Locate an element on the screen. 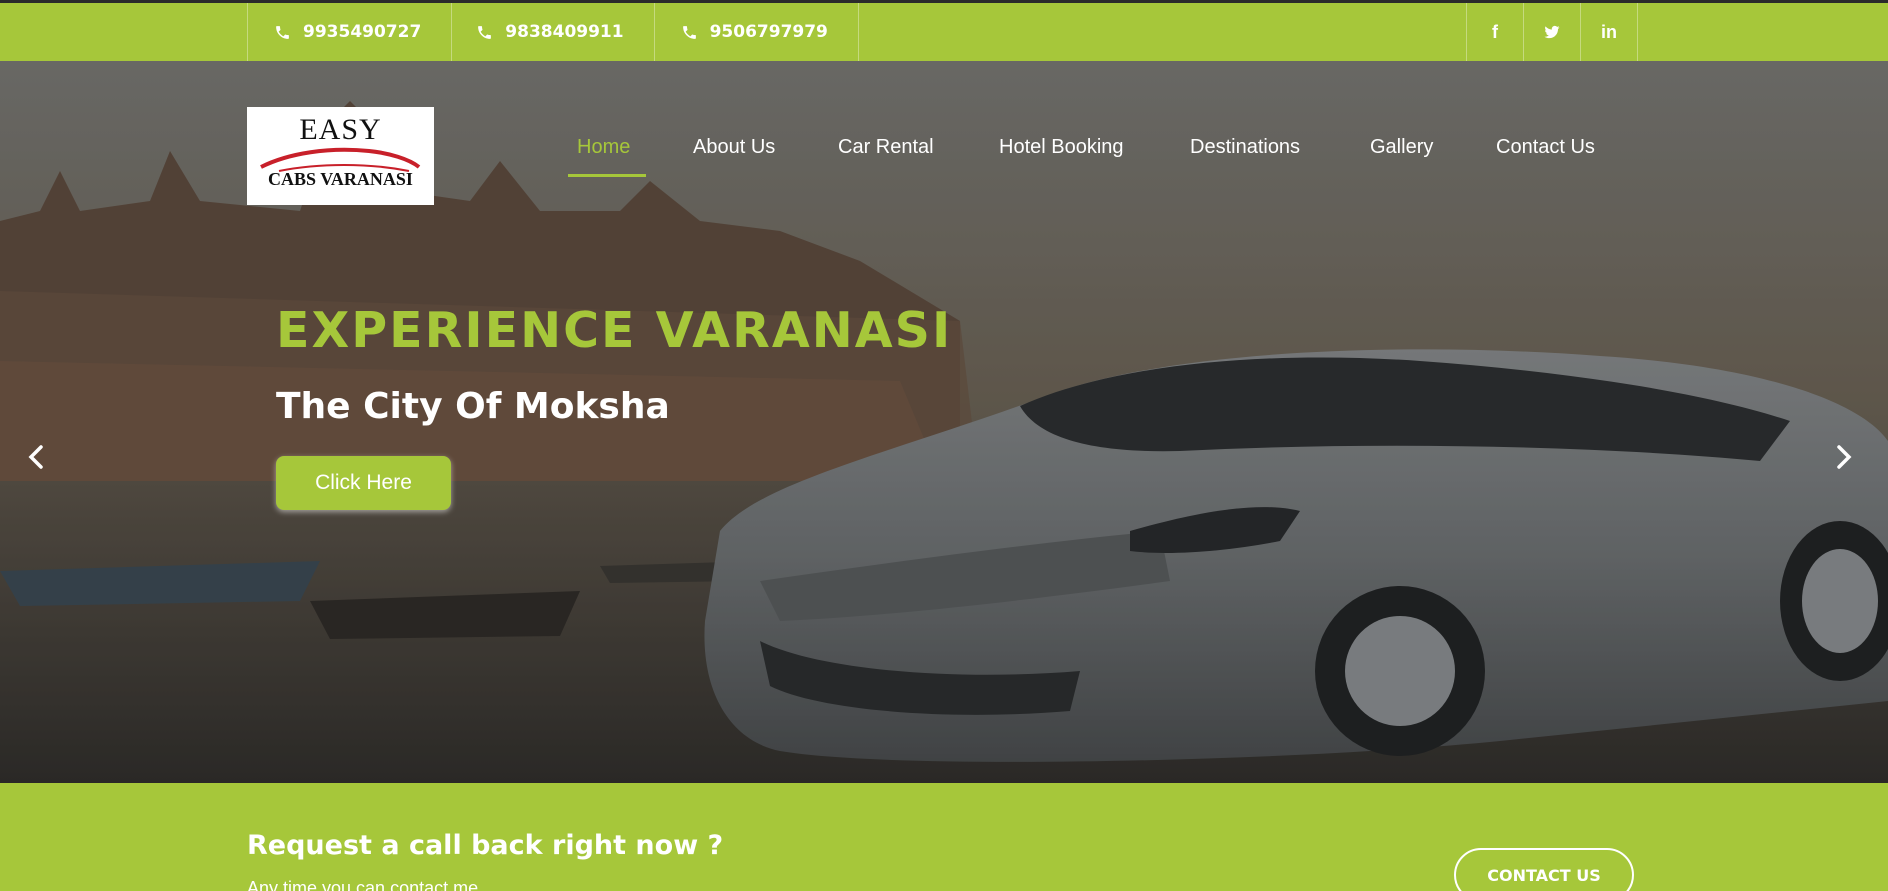 Image resolution: width=1888 pixels, height=891 pixels. twitter-icon is located at coordinates (1552, 32).